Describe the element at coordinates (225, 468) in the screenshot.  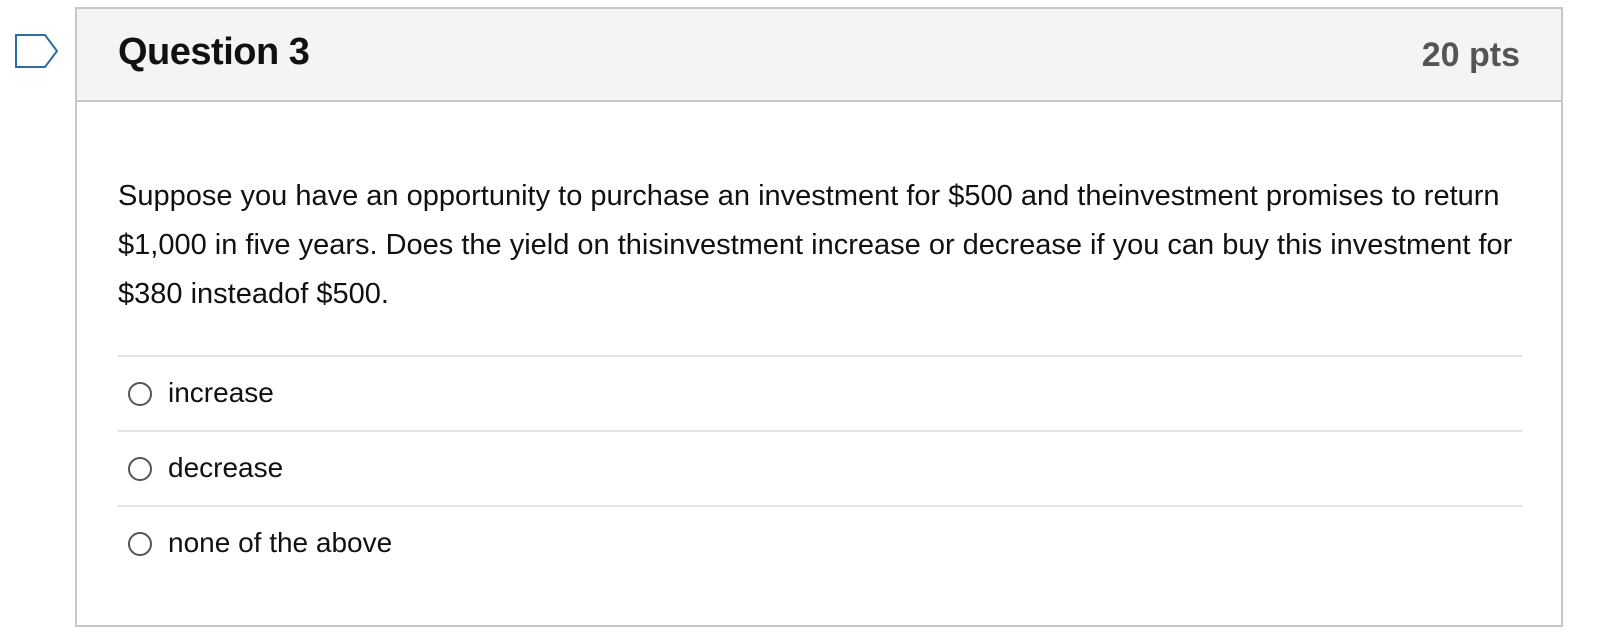
I see `answer-label: decrease` at that location.